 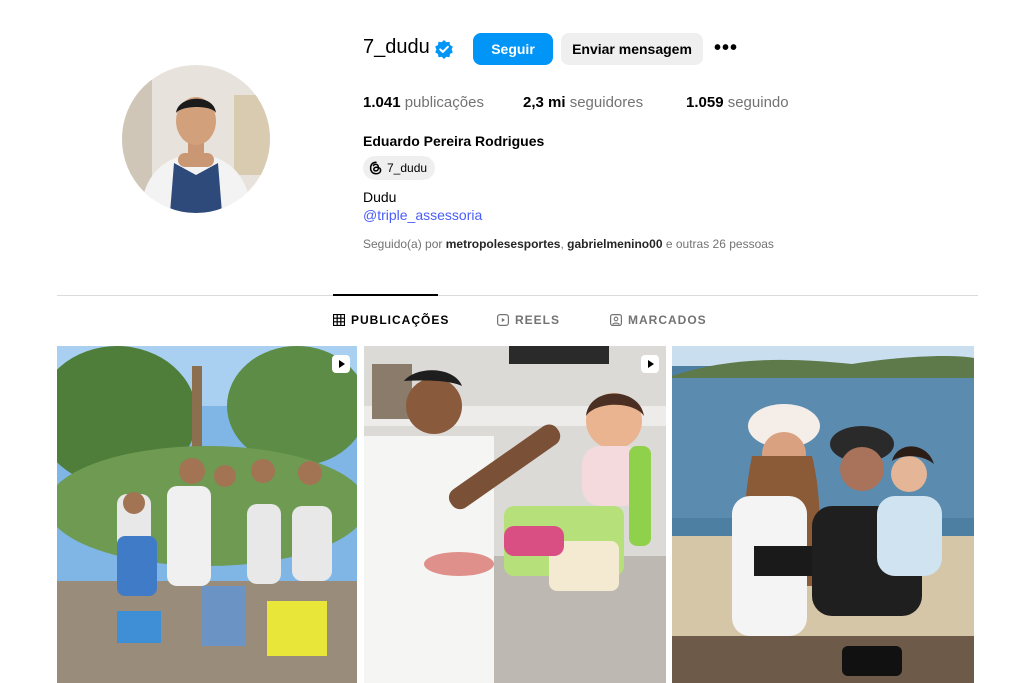 I want to click on followed-by-prefix: Seguido(a) por, so click(x=403, y=244).